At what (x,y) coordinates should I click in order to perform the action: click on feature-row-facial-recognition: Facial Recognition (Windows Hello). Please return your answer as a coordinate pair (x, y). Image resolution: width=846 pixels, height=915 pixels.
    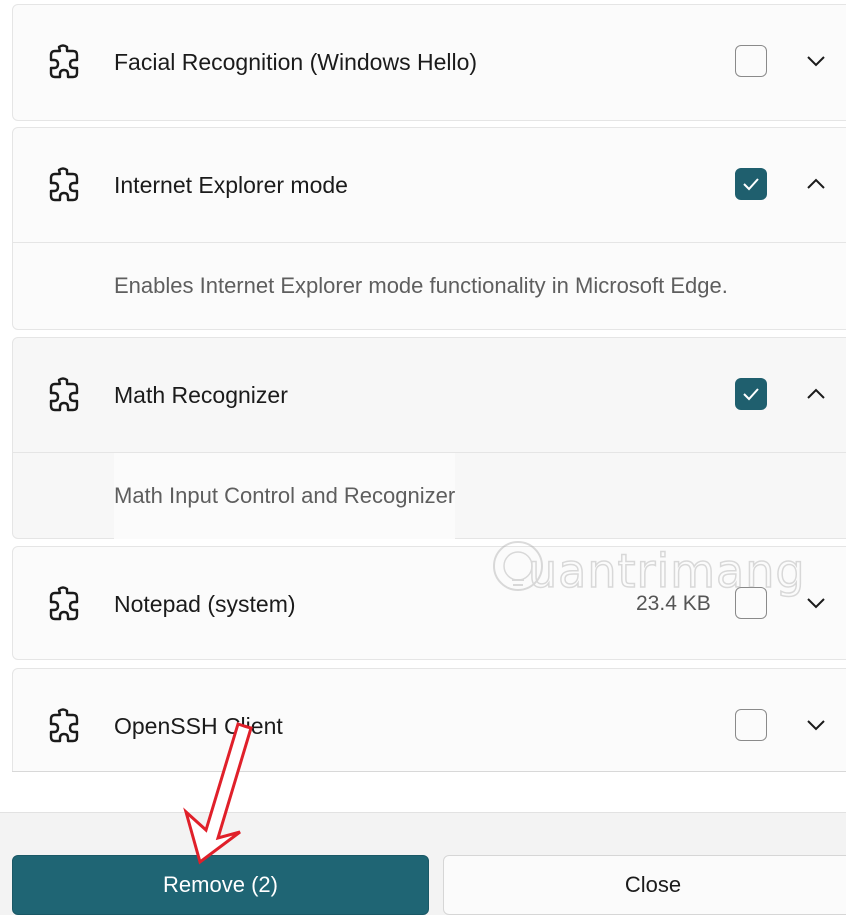
    Looking at the image, I should click on (429, 62).